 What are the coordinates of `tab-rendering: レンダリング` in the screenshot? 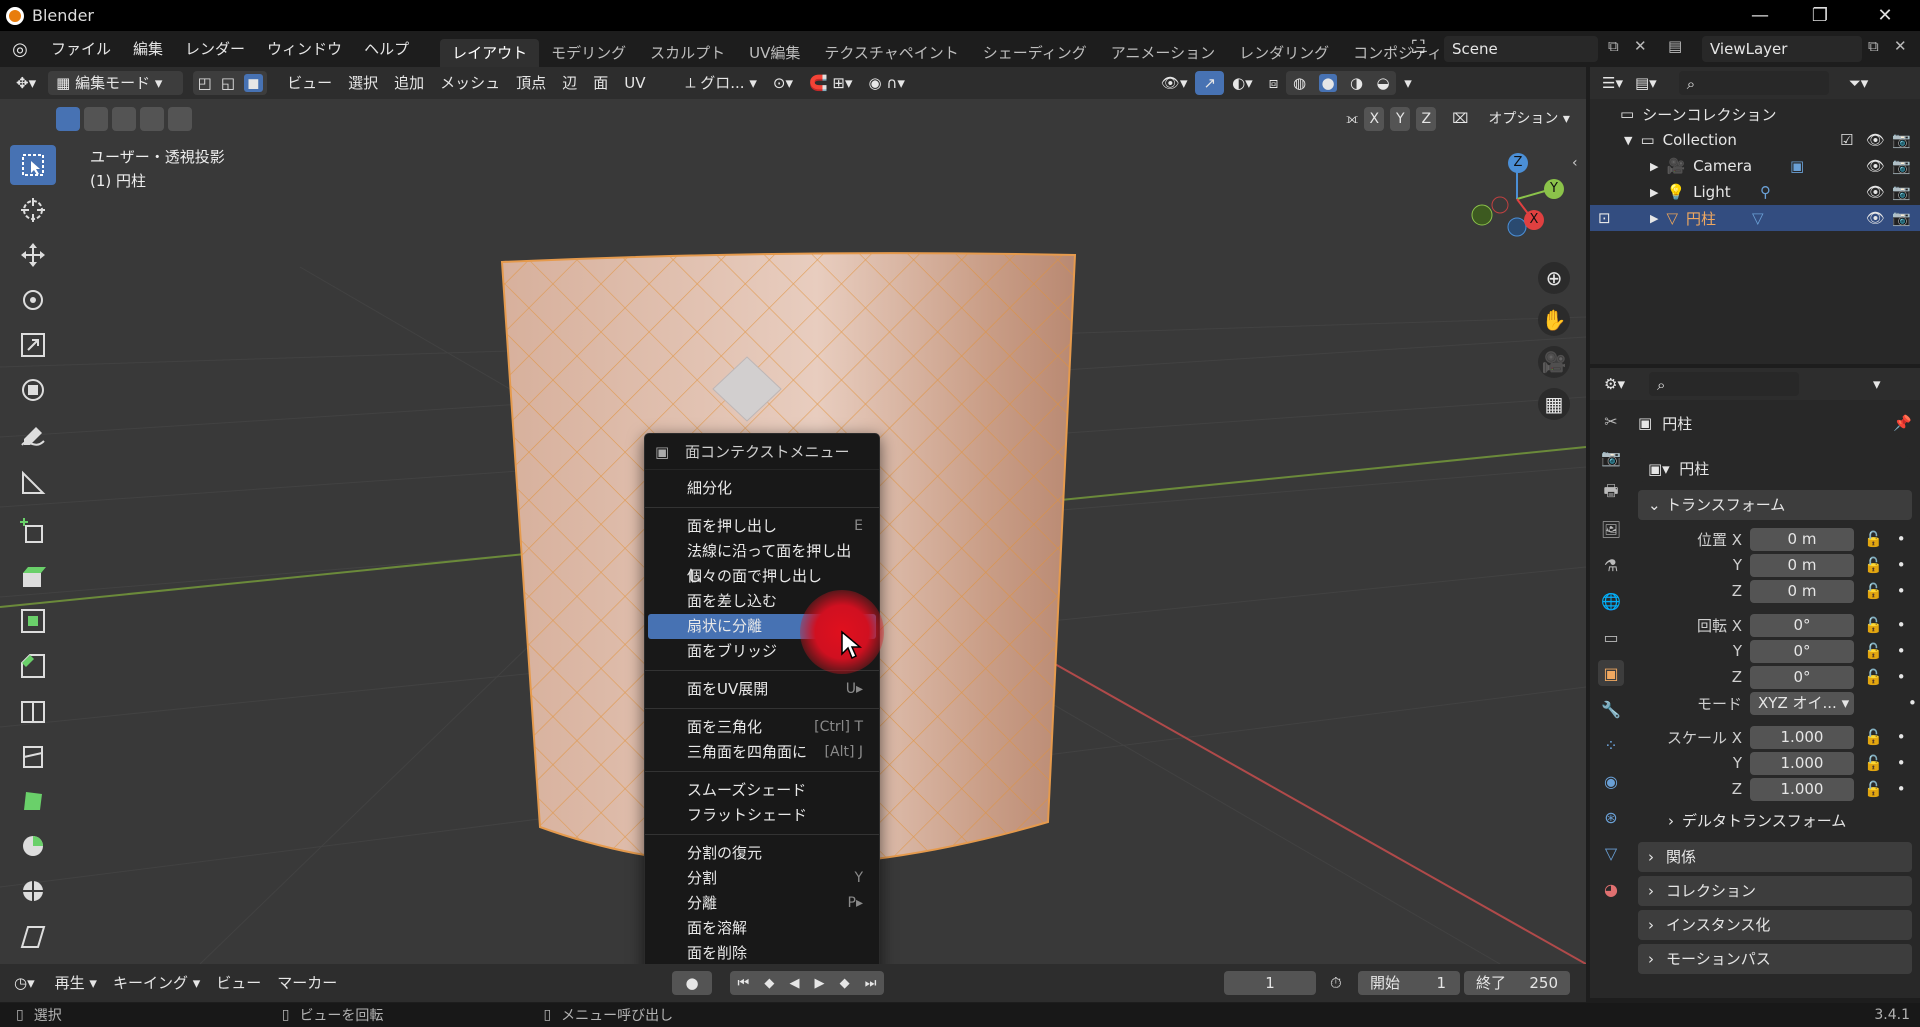 It's located at (1284, 53).